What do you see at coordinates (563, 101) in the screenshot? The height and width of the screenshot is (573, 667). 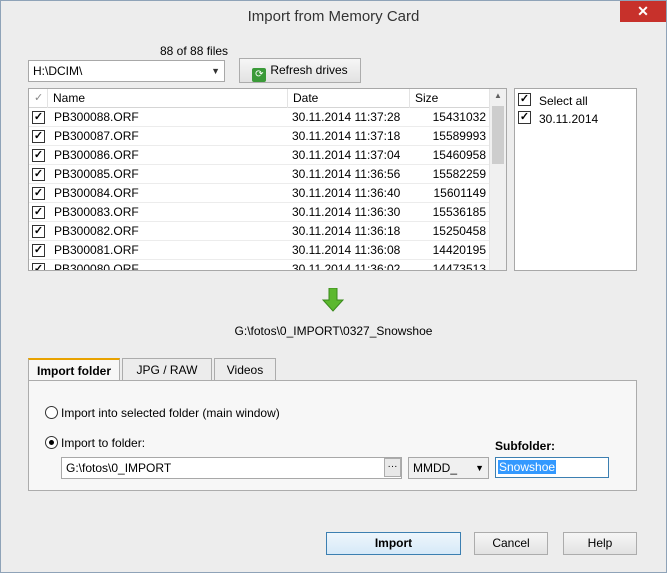 I see `date-filter-label: Select all` at bounding box center [563, 101].